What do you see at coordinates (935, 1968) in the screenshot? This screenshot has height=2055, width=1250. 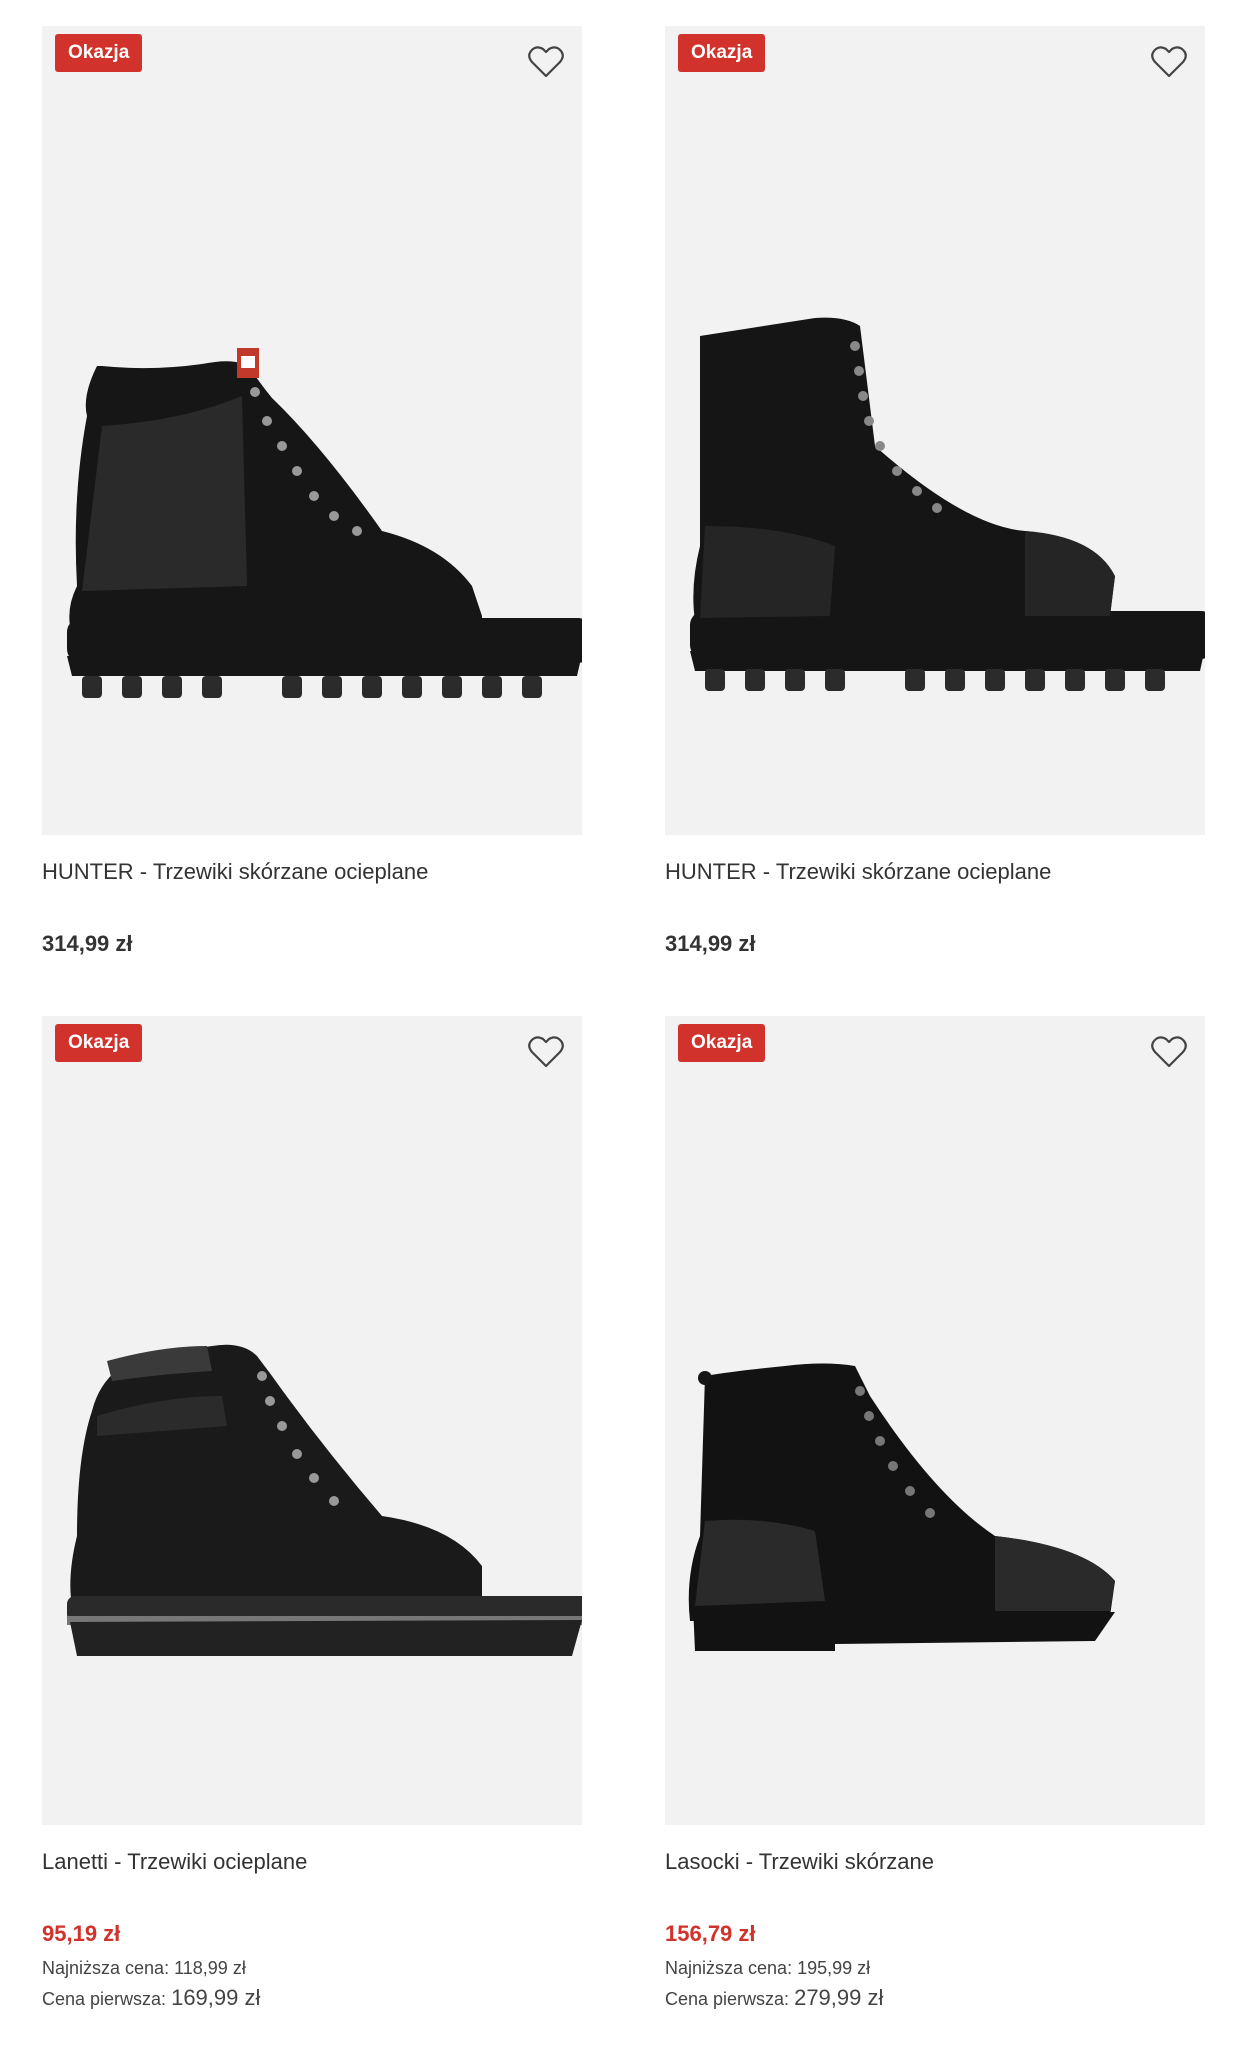 I see `lowest-price: Najniższa cena: 195,99 zł` at bounding box center [935, 1968].